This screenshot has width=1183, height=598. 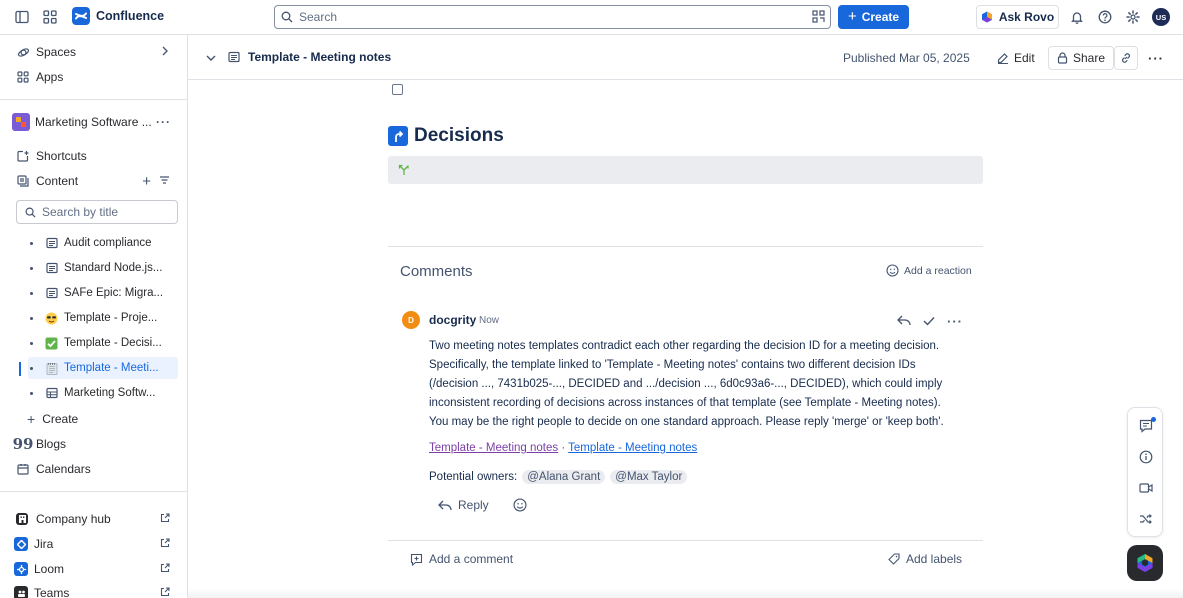 I want to click on help-icon, so click(x=1105, y=17).